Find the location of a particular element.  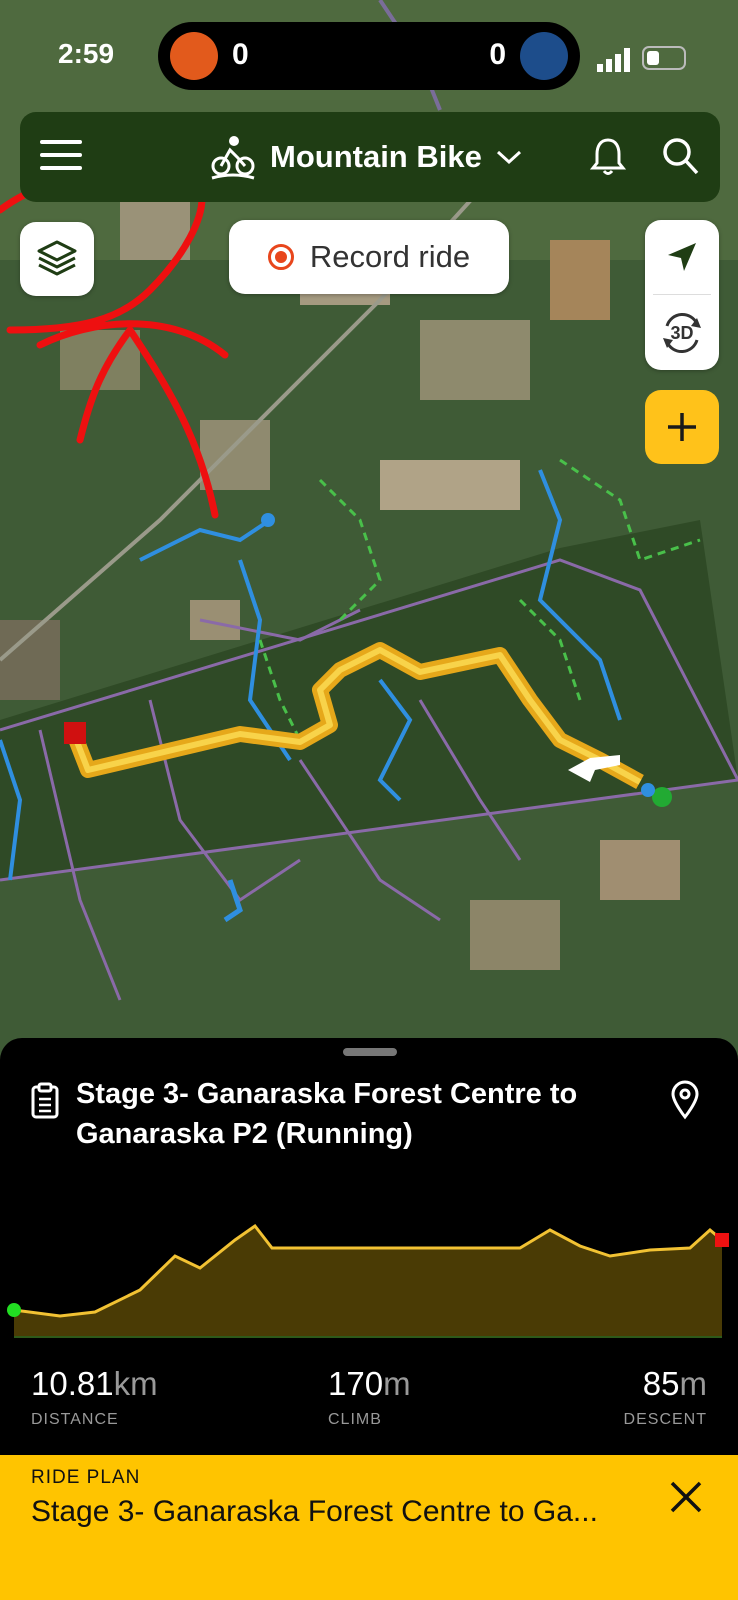

distance-stat: 10.81km DISTANCE is located at coordinates (94, 1397).